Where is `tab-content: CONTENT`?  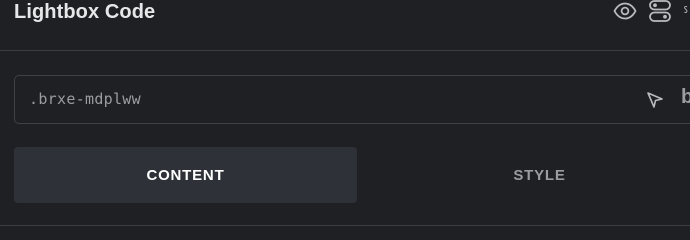
tab-content: CONTENT is located at coordinates (185, 175).